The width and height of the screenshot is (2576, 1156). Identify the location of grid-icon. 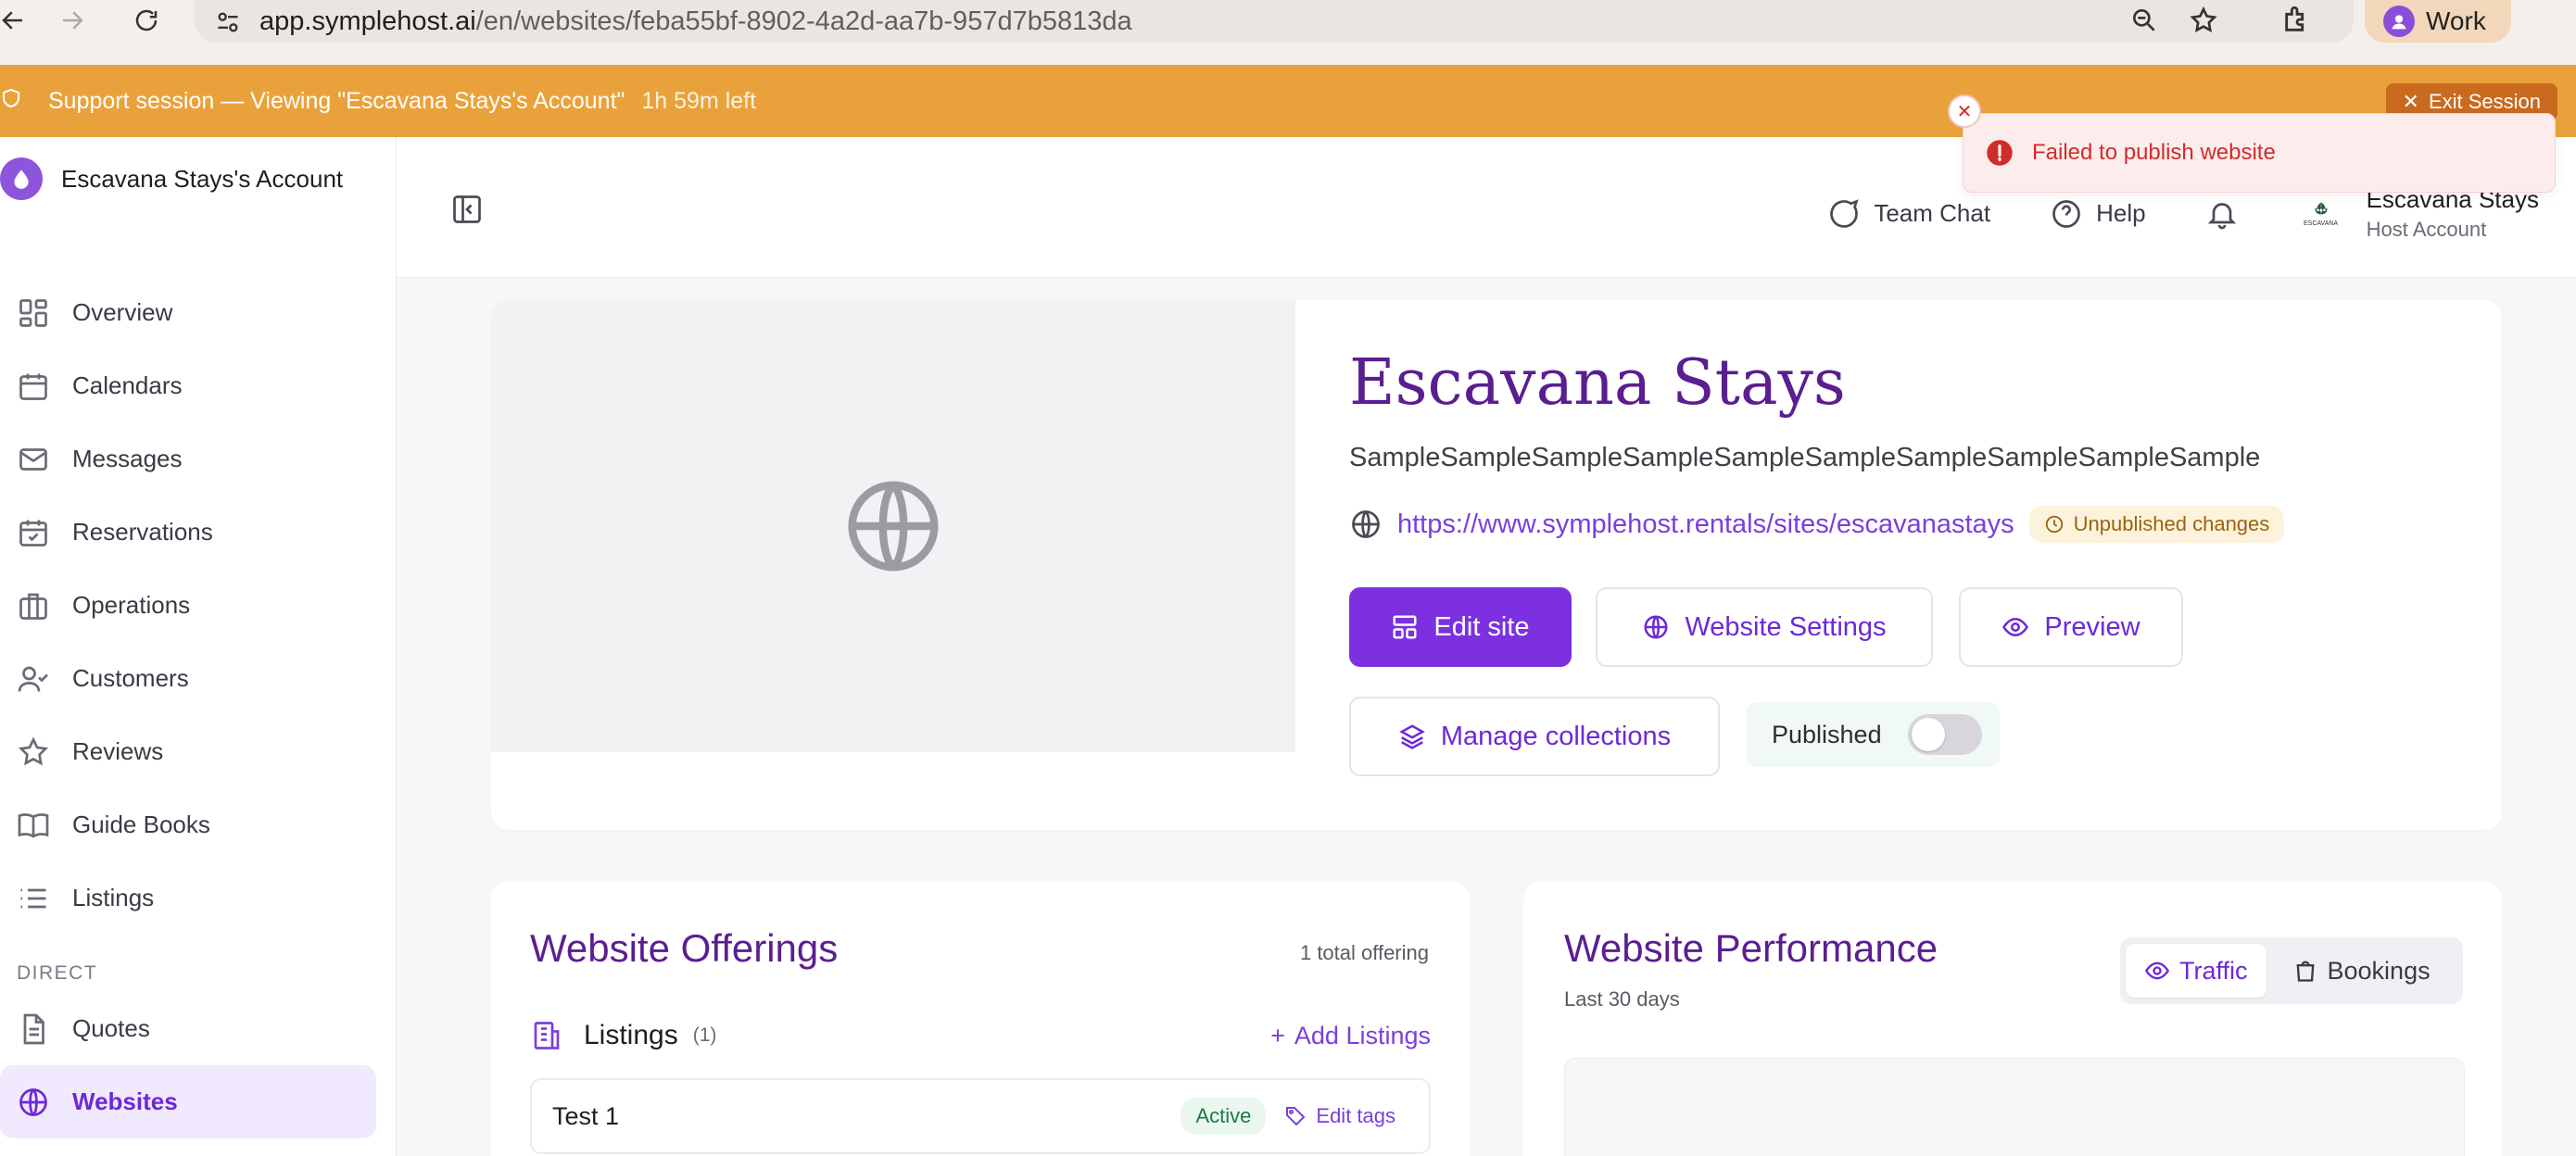
(33, 312).